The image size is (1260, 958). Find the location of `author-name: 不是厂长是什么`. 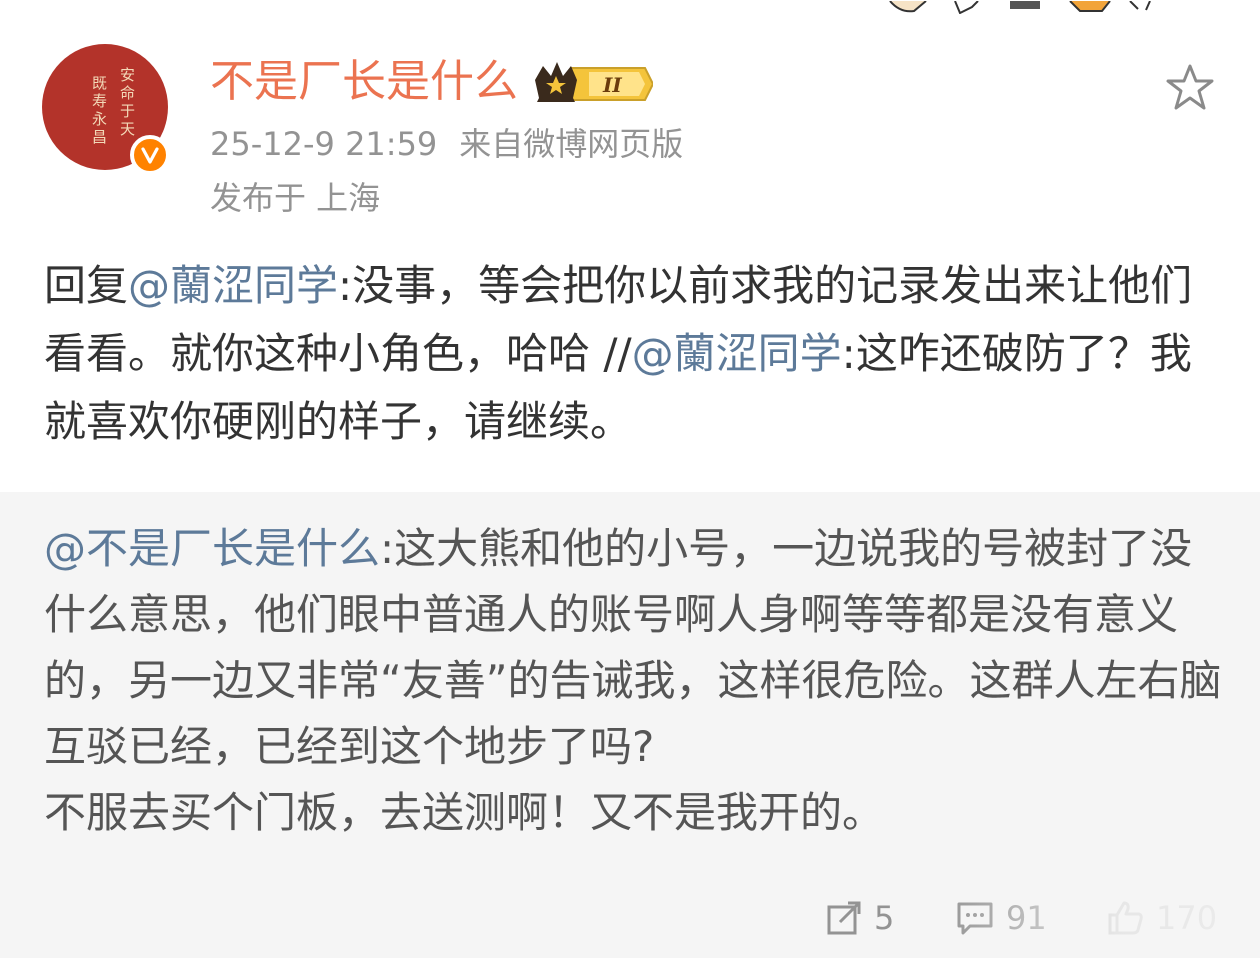

author-name: 不是厂长是什么 is located at coordinates (364, 82).